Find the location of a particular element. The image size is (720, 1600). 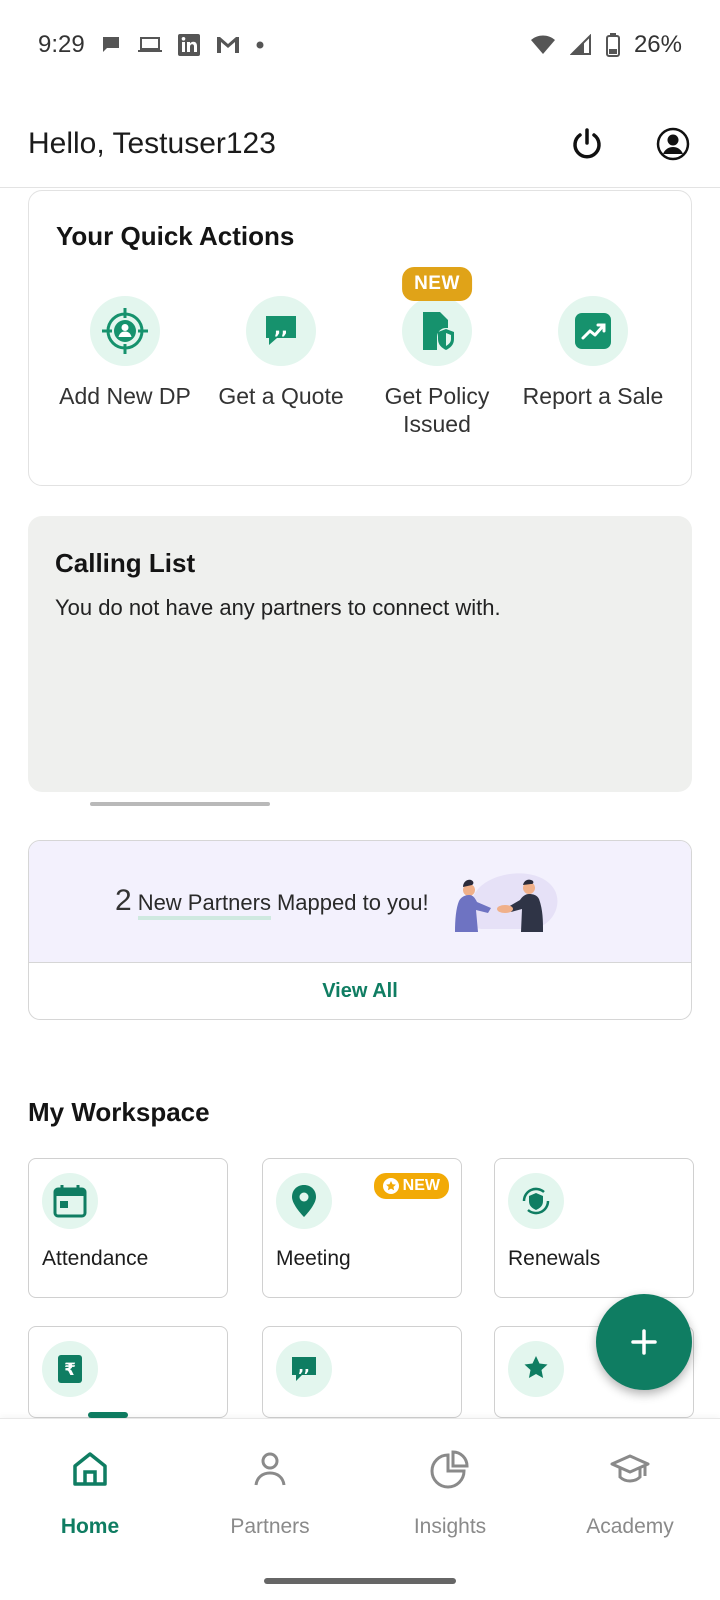

quick-action-label: Report a Sale is located at coordinates (593, 396).